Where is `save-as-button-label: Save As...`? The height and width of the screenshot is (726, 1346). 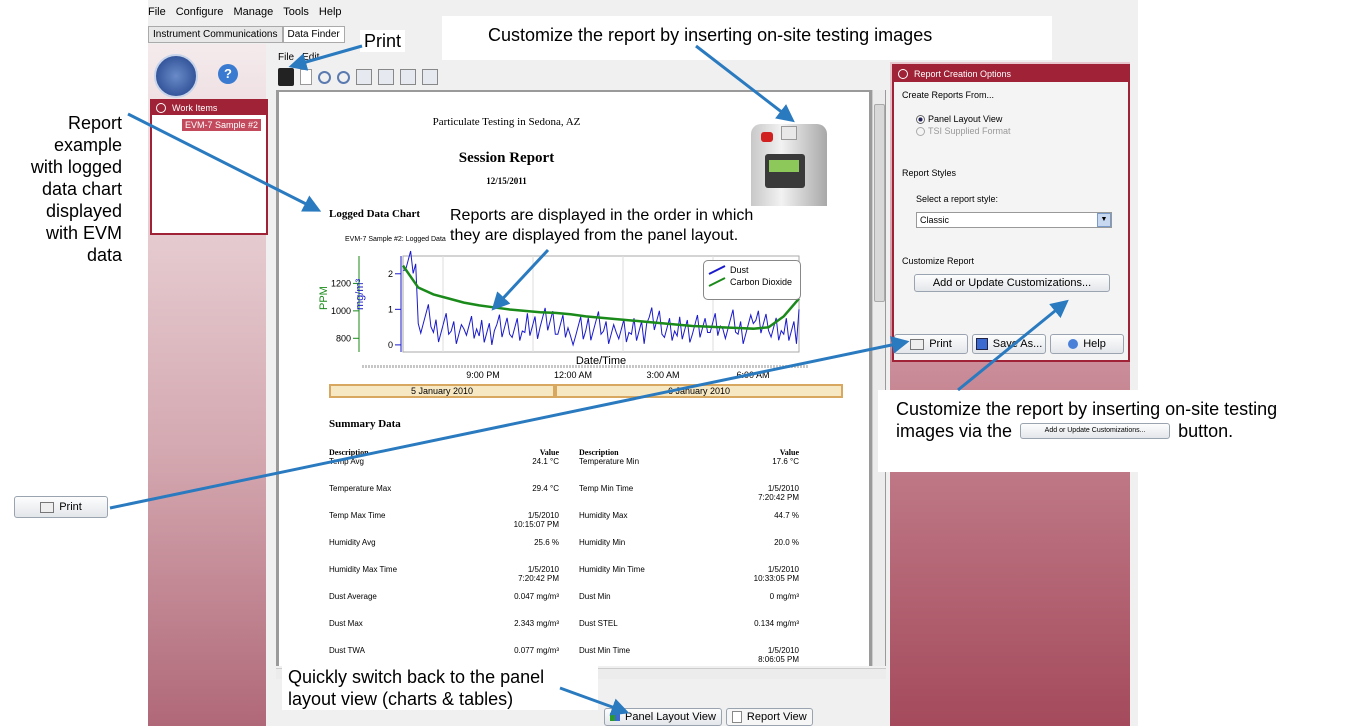 save-as-button-label: Save As... is located at coordinates (1017, 344).